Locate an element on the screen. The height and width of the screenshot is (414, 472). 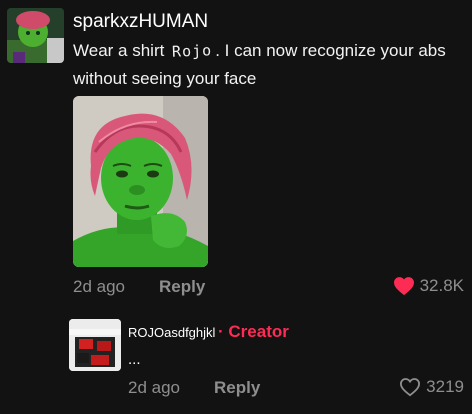
photo-image is located at coordinates (140, 181).